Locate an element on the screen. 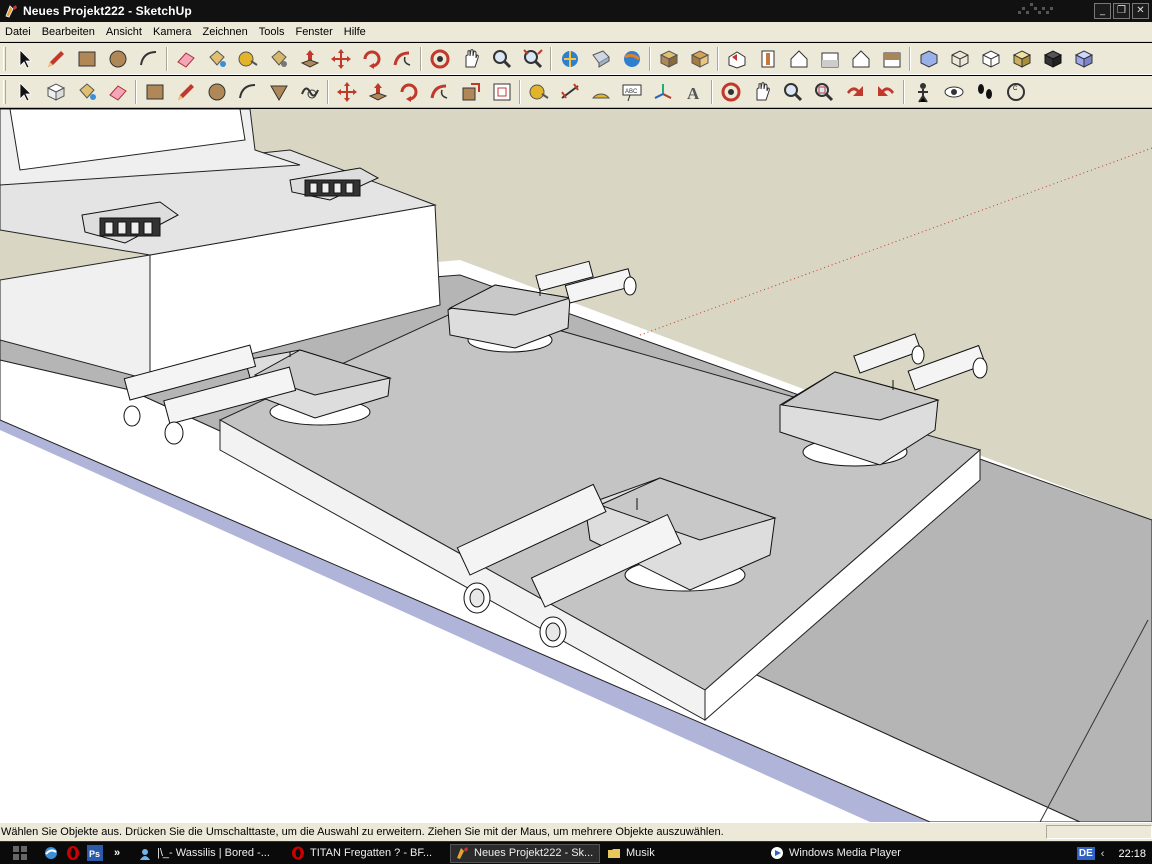 The width and height of the screenshot is (1152, 864). back-view-icon is located at coordinates (860, 59).